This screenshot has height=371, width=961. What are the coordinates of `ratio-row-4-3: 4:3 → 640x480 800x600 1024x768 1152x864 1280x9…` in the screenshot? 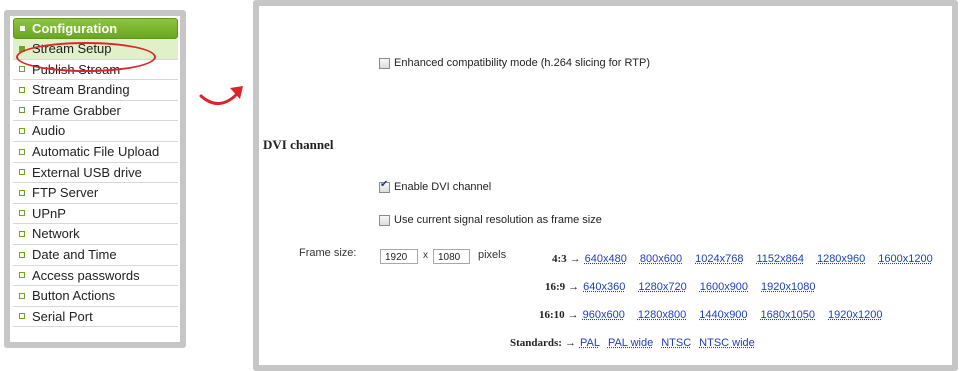 It's located at (749, 259).